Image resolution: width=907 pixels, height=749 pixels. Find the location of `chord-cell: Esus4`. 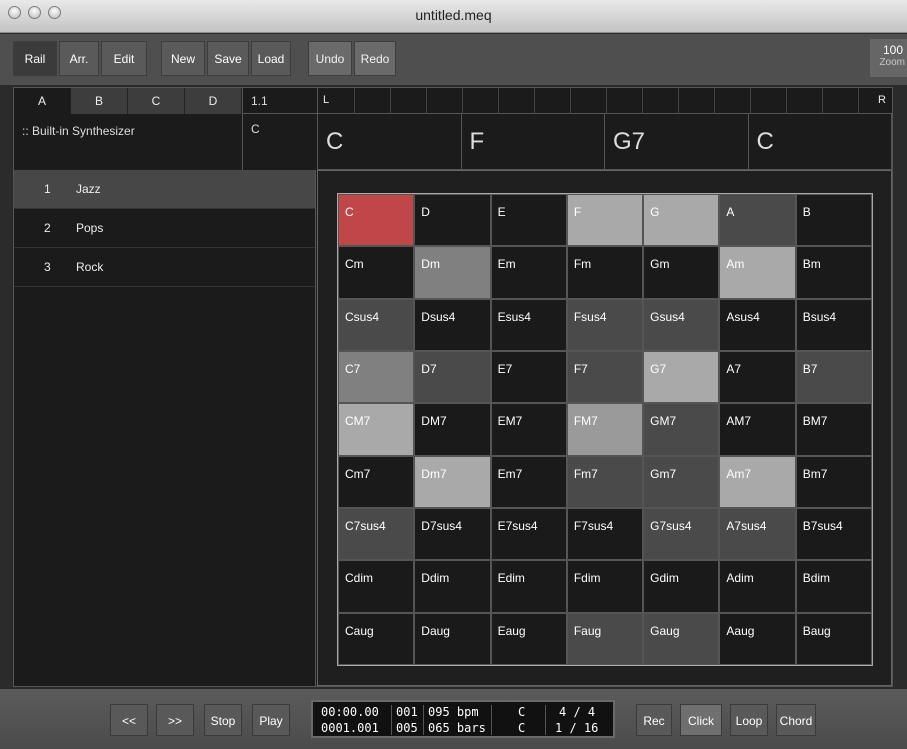

chord-cell: Esus4 is located at coordinates (528, 324).